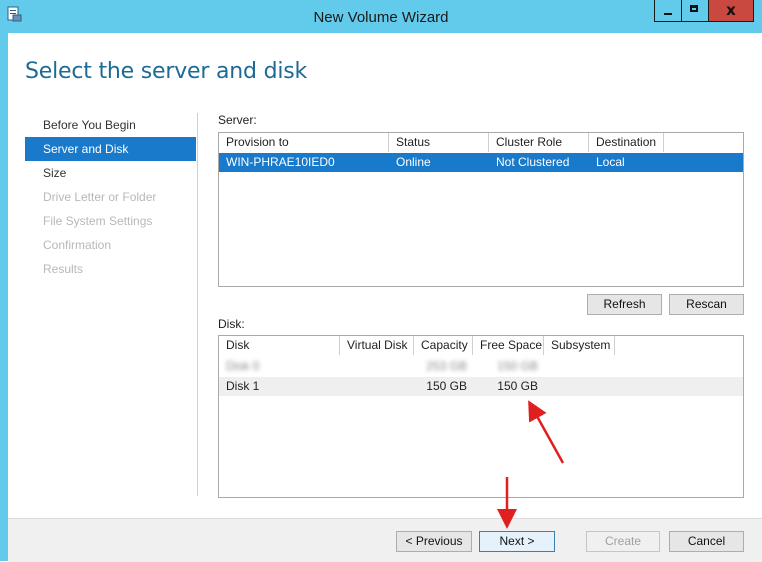 This screenshot has height=562, width=762. I want to click on column-provision-to: Provision to, so click(304, 142).